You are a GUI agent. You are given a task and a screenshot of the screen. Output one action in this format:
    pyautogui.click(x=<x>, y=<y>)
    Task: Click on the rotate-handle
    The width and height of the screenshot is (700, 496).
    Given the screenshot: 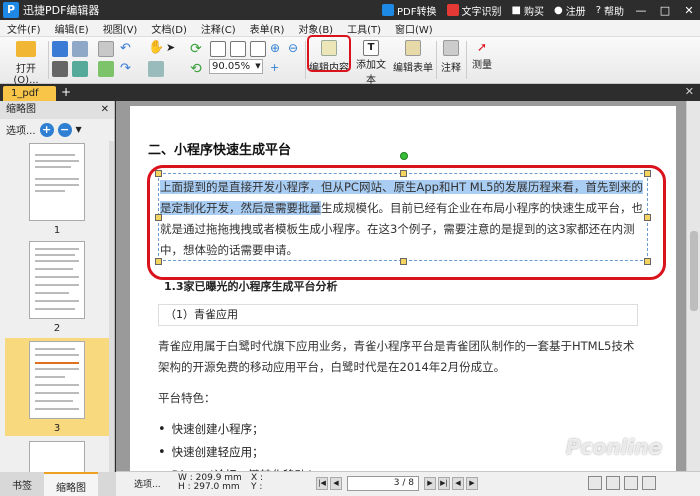 What is the action you would take?
    pyautogui.click(x=404, y=156)
    